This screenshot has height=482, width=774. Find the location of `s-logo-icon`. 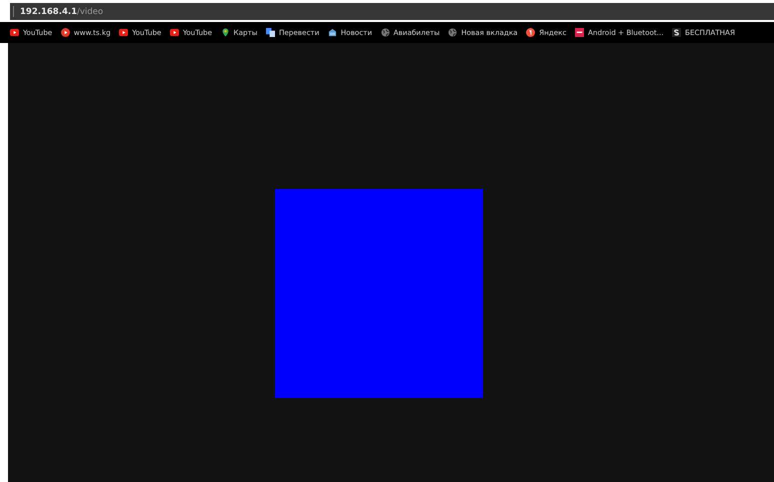

s-logo-icon is located at coordinates (677, 32).